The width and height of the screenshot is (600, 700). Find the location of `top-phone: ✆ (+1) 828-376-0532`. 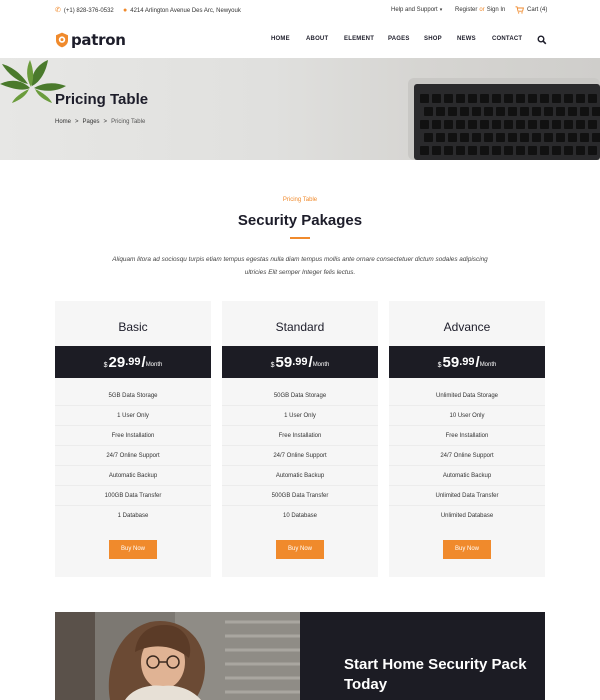

top-phone: ✆ (+1) 828-376-0532 is located at coordinates (84, 10).